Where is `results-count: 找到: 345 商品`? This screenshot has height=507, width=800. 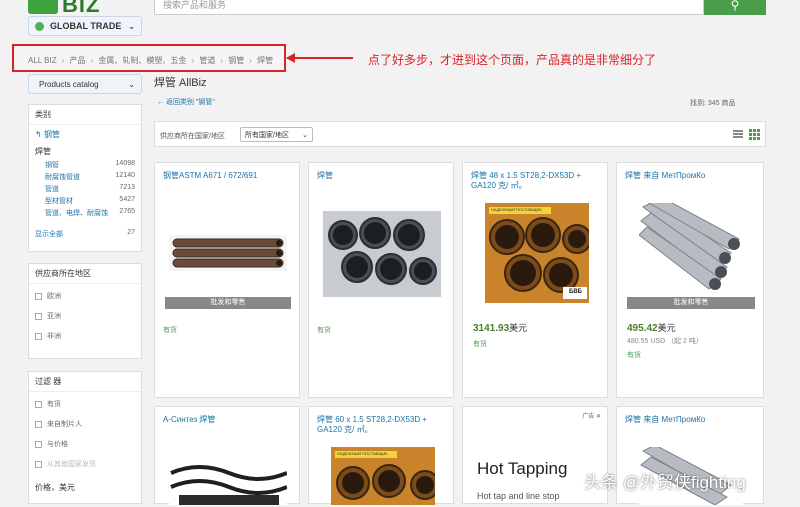 results-count: 找到: 345 商品 is located at coordinates (713, 103).